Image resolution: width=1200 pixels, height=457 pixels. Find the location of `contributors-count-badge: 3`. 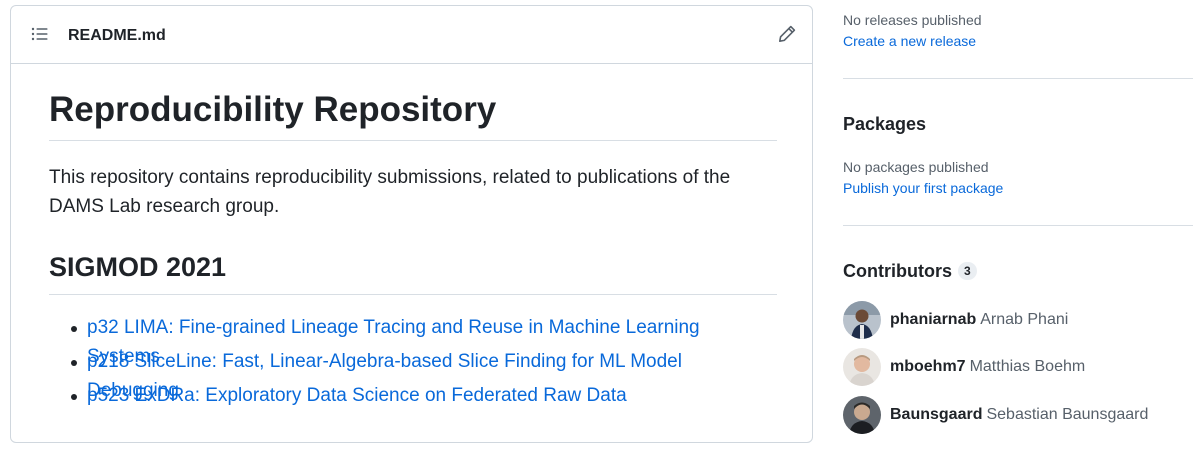

contributors-count-badge: 3 is located at coordinates (967, 271).